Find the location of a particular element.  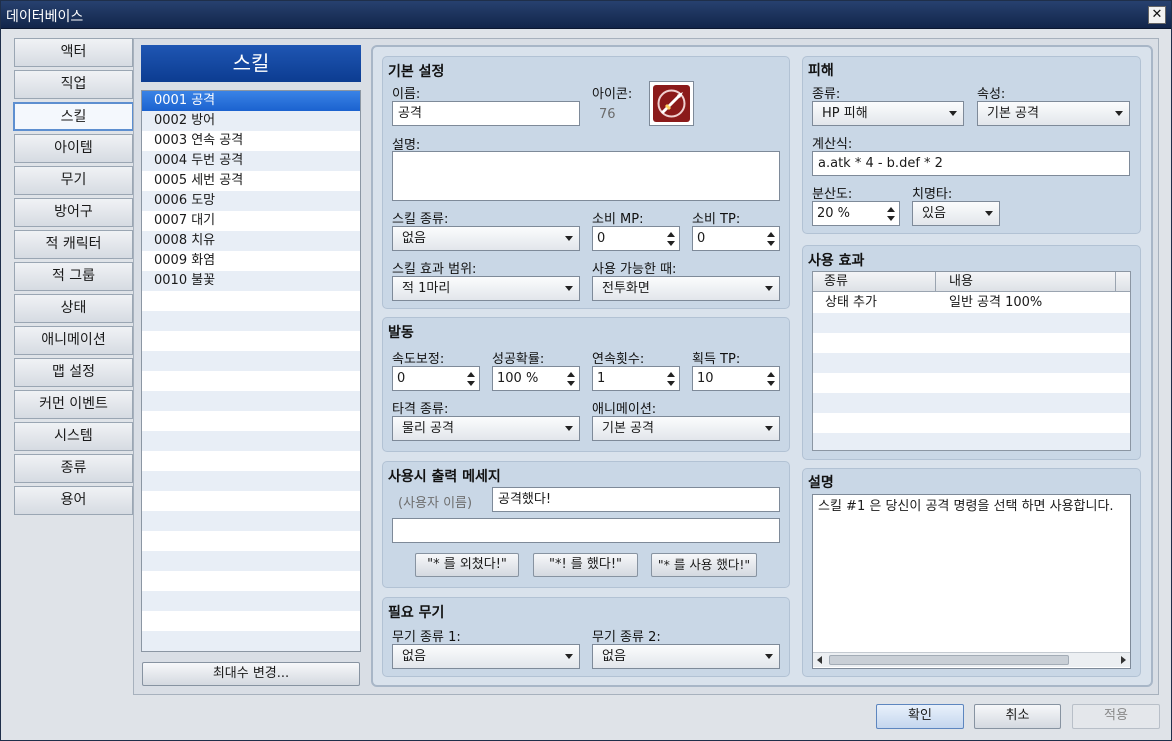

note-textarea: 스킬 #1 은 당신이 공격 명령을 선택 하면 사용합니다. is located at coordinates (971, 581).